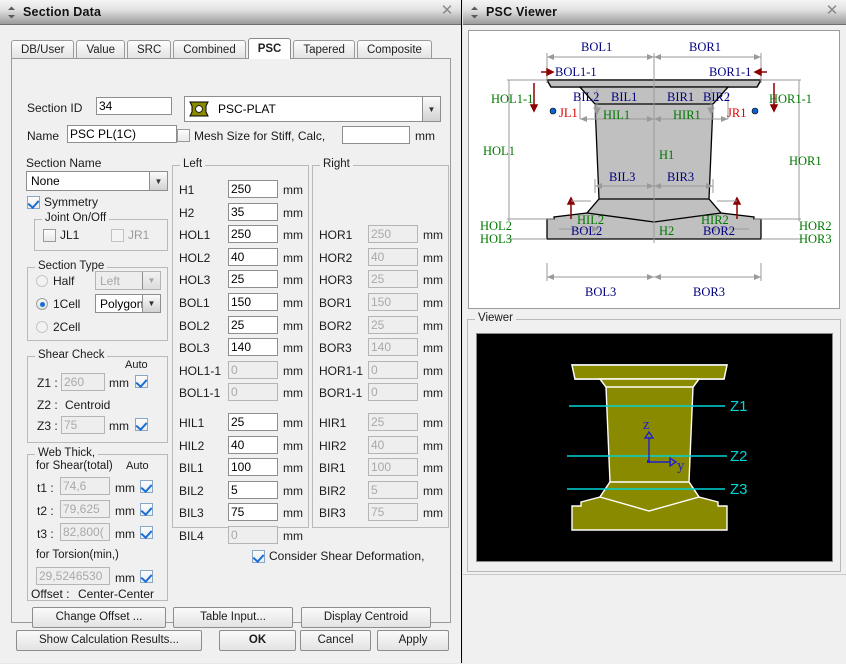 The image size is (846, 664). What do you see at coordinates (253, 444) in the screenshot?
I see `dim-input-hil2` at bounding box center [253, 444].